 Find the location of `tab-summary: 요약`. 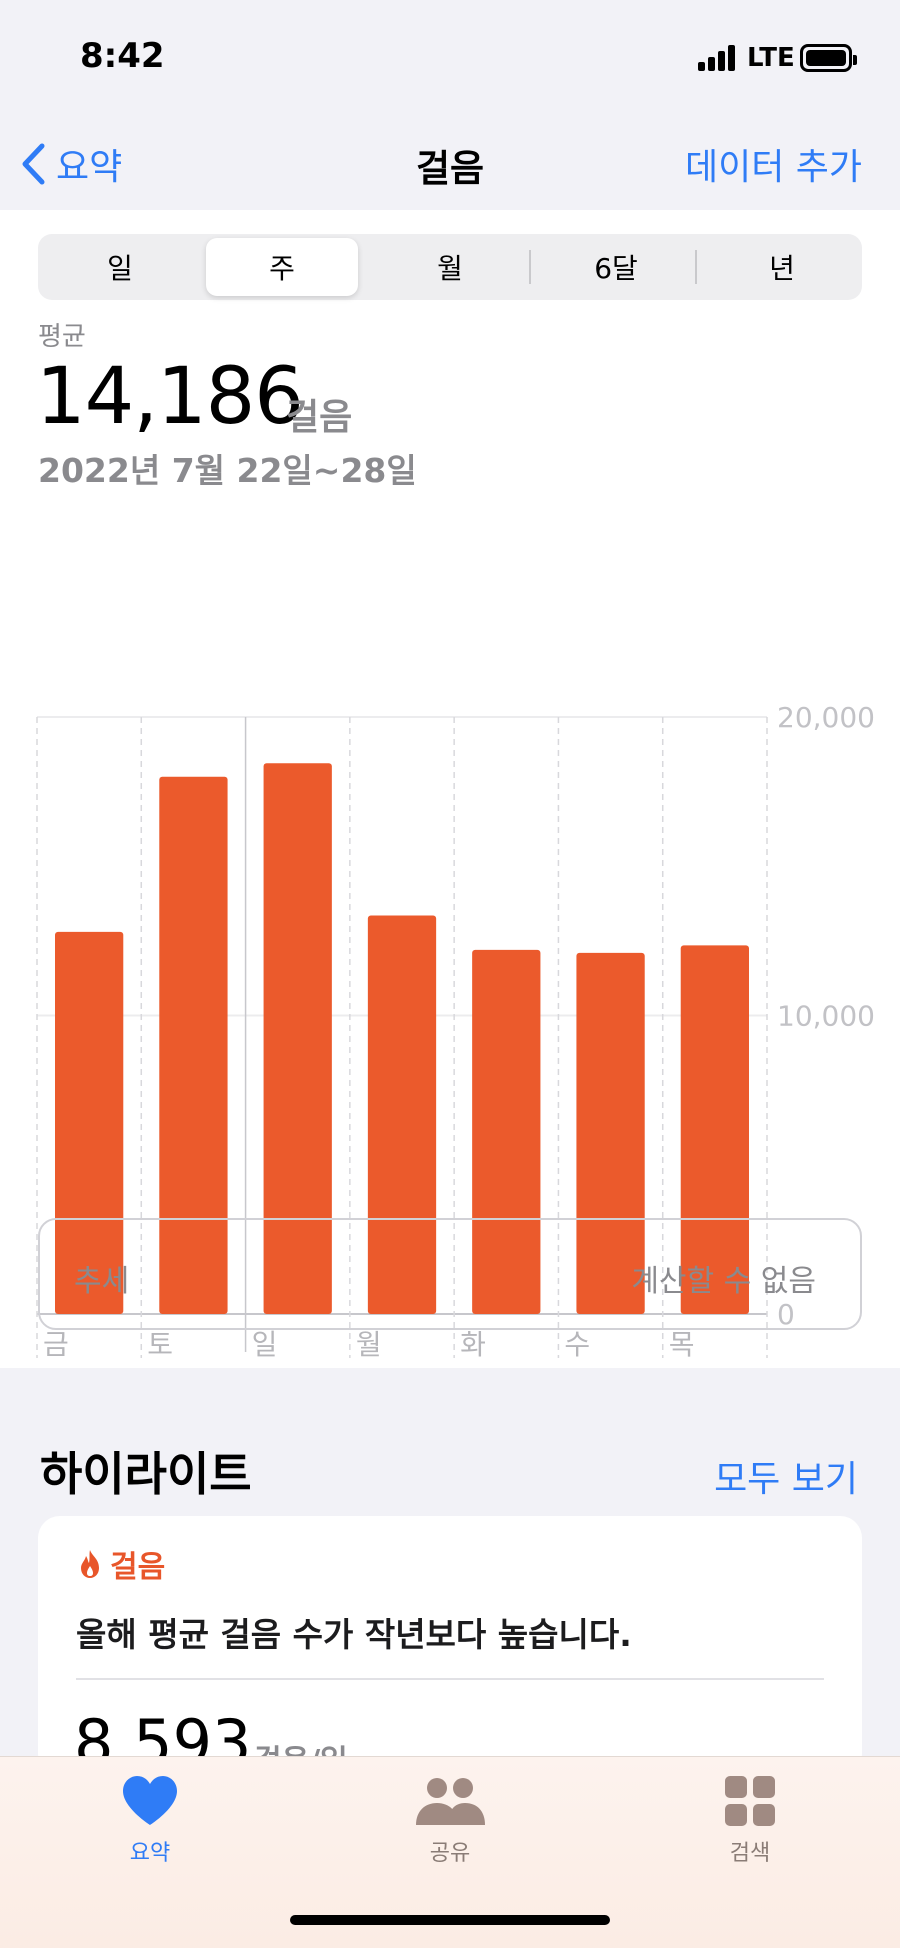

tab-summary: 요약 is located at coordinates (150, 1821).